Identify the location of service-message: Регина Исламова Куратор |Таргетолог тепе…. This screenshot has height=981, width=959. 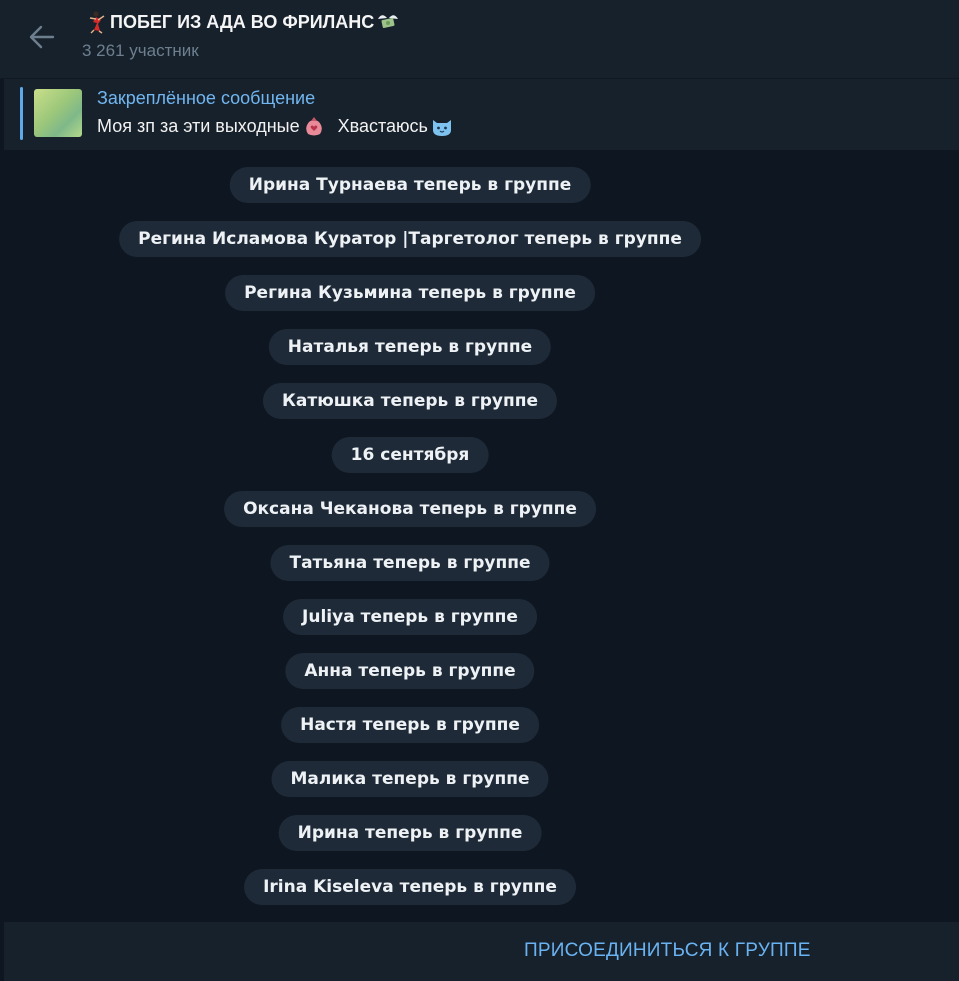
(410, 239).